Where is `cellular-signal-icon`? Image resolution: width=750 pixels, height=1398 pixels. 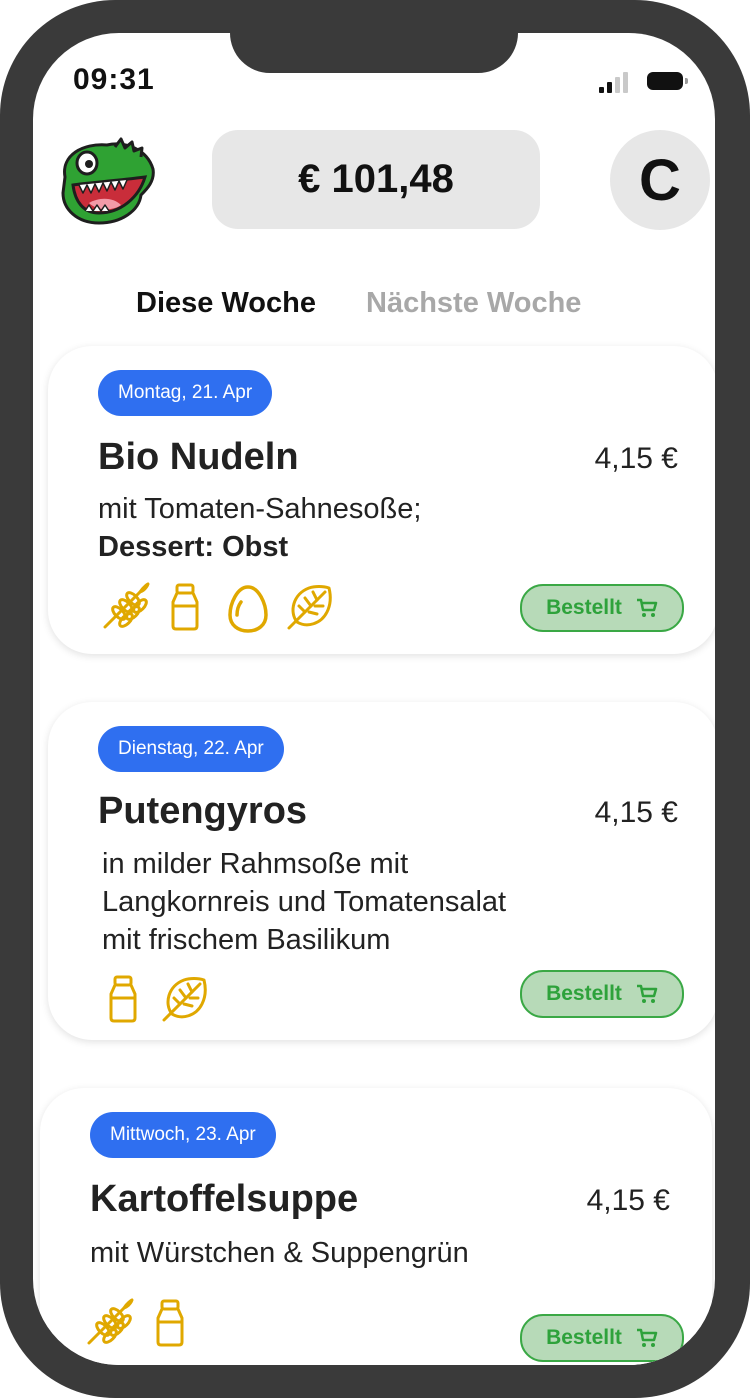
cellular-signal-icon is located at coordinates (614, 82).